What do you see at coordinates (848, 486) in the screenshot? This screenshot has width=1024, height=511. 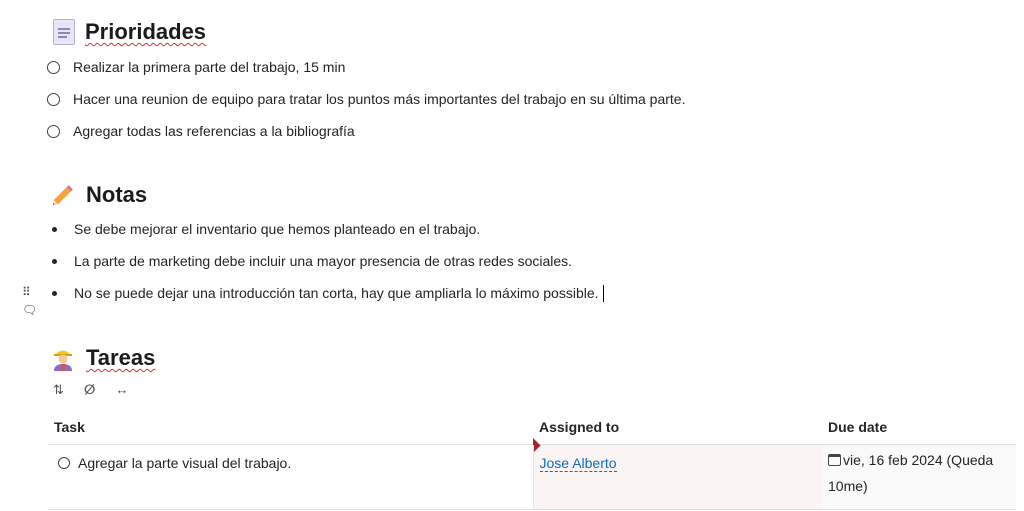 I see `due-date-line2: 10me)` at bounding box center [848, 486].